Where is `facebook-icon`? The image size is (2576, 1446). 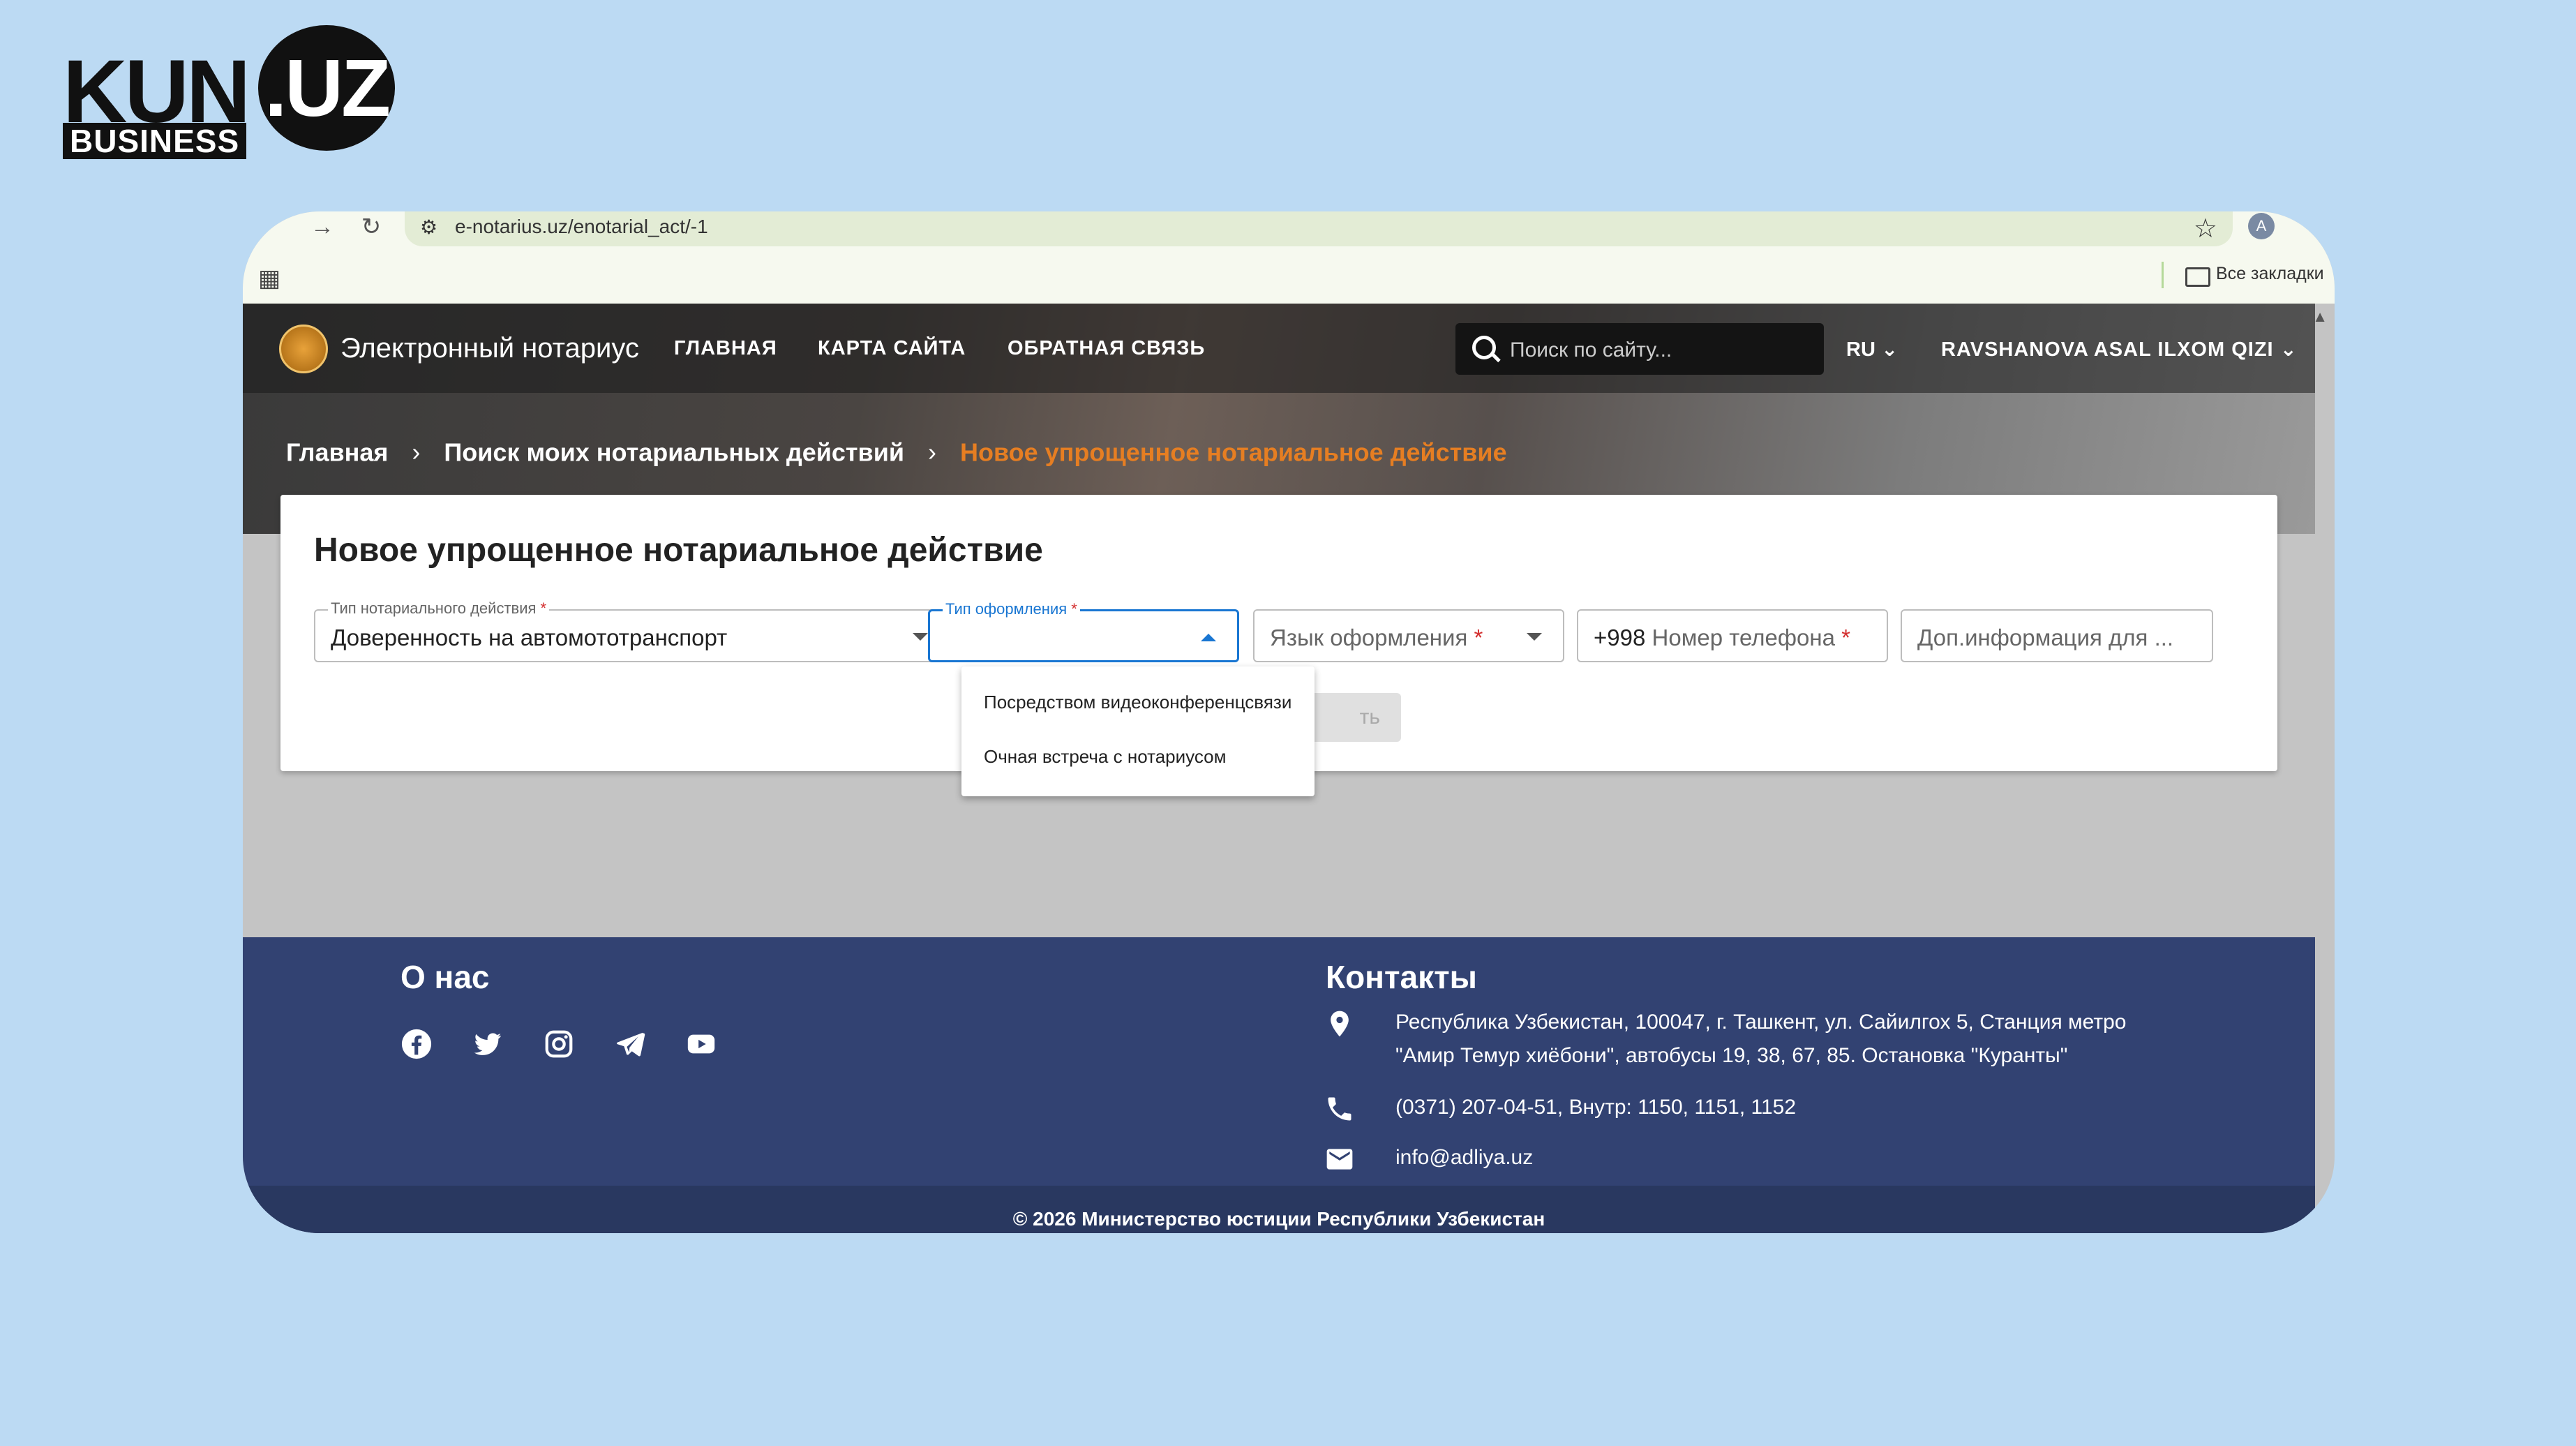 facebook-icon is located at coordinates (416, 1044).